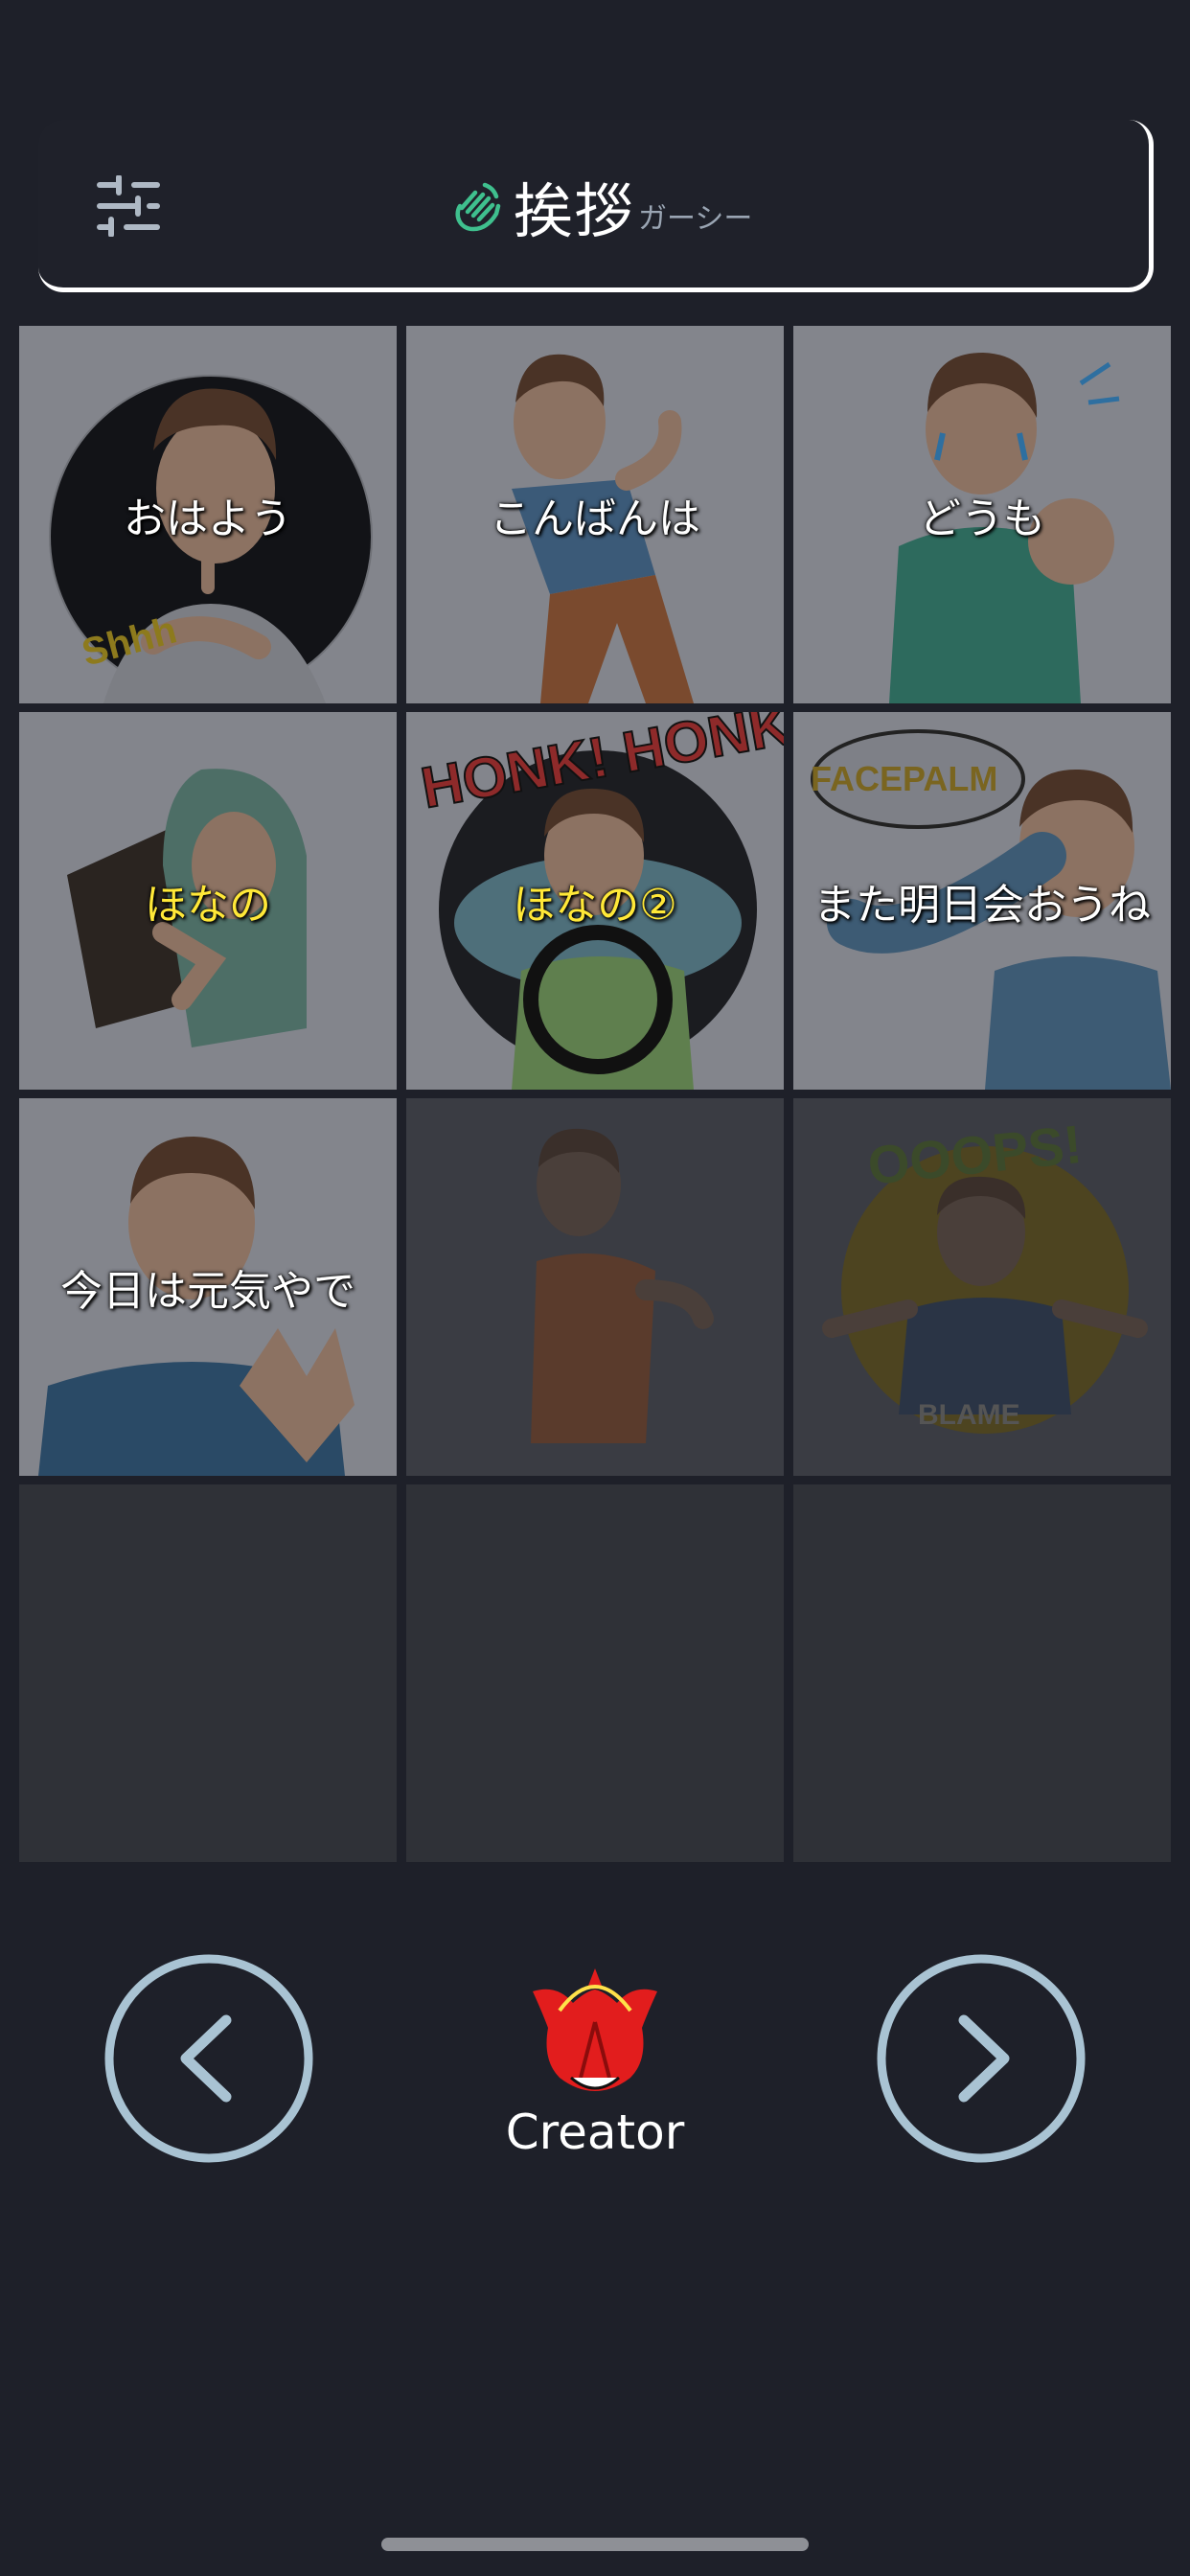 The height and width of the screenshot is (2576, 1190). I want to click on category-title-text: 挨拶, so click(574, 211).